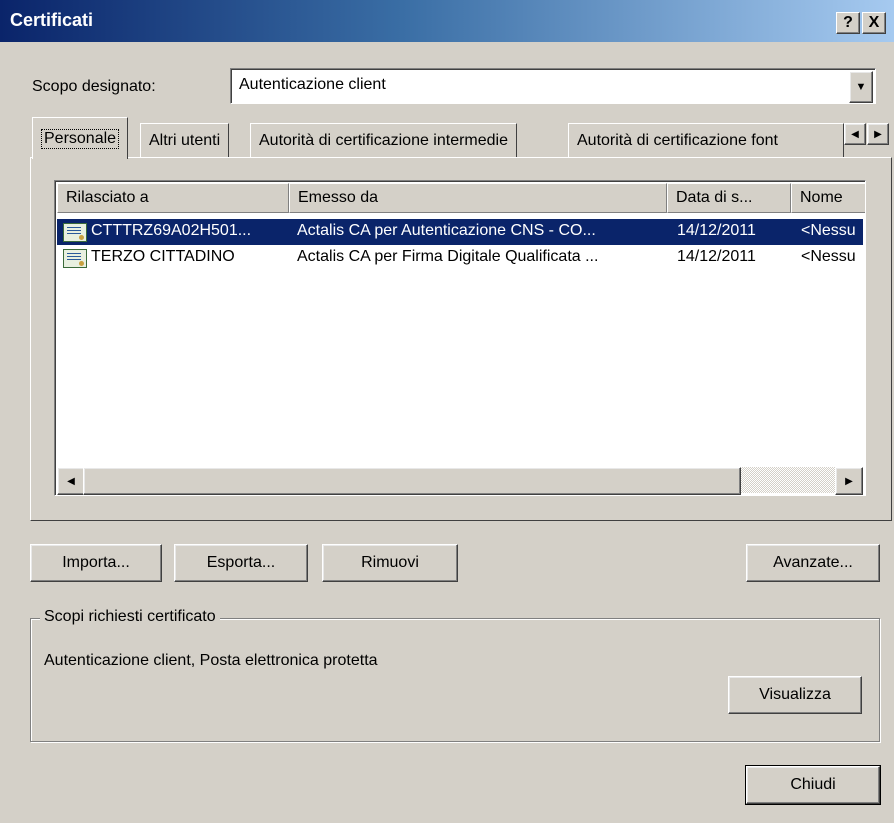 The height and width of the screenshot is (823, 894). I want to click on remove-button: Rimuovi, so click(390, 563).